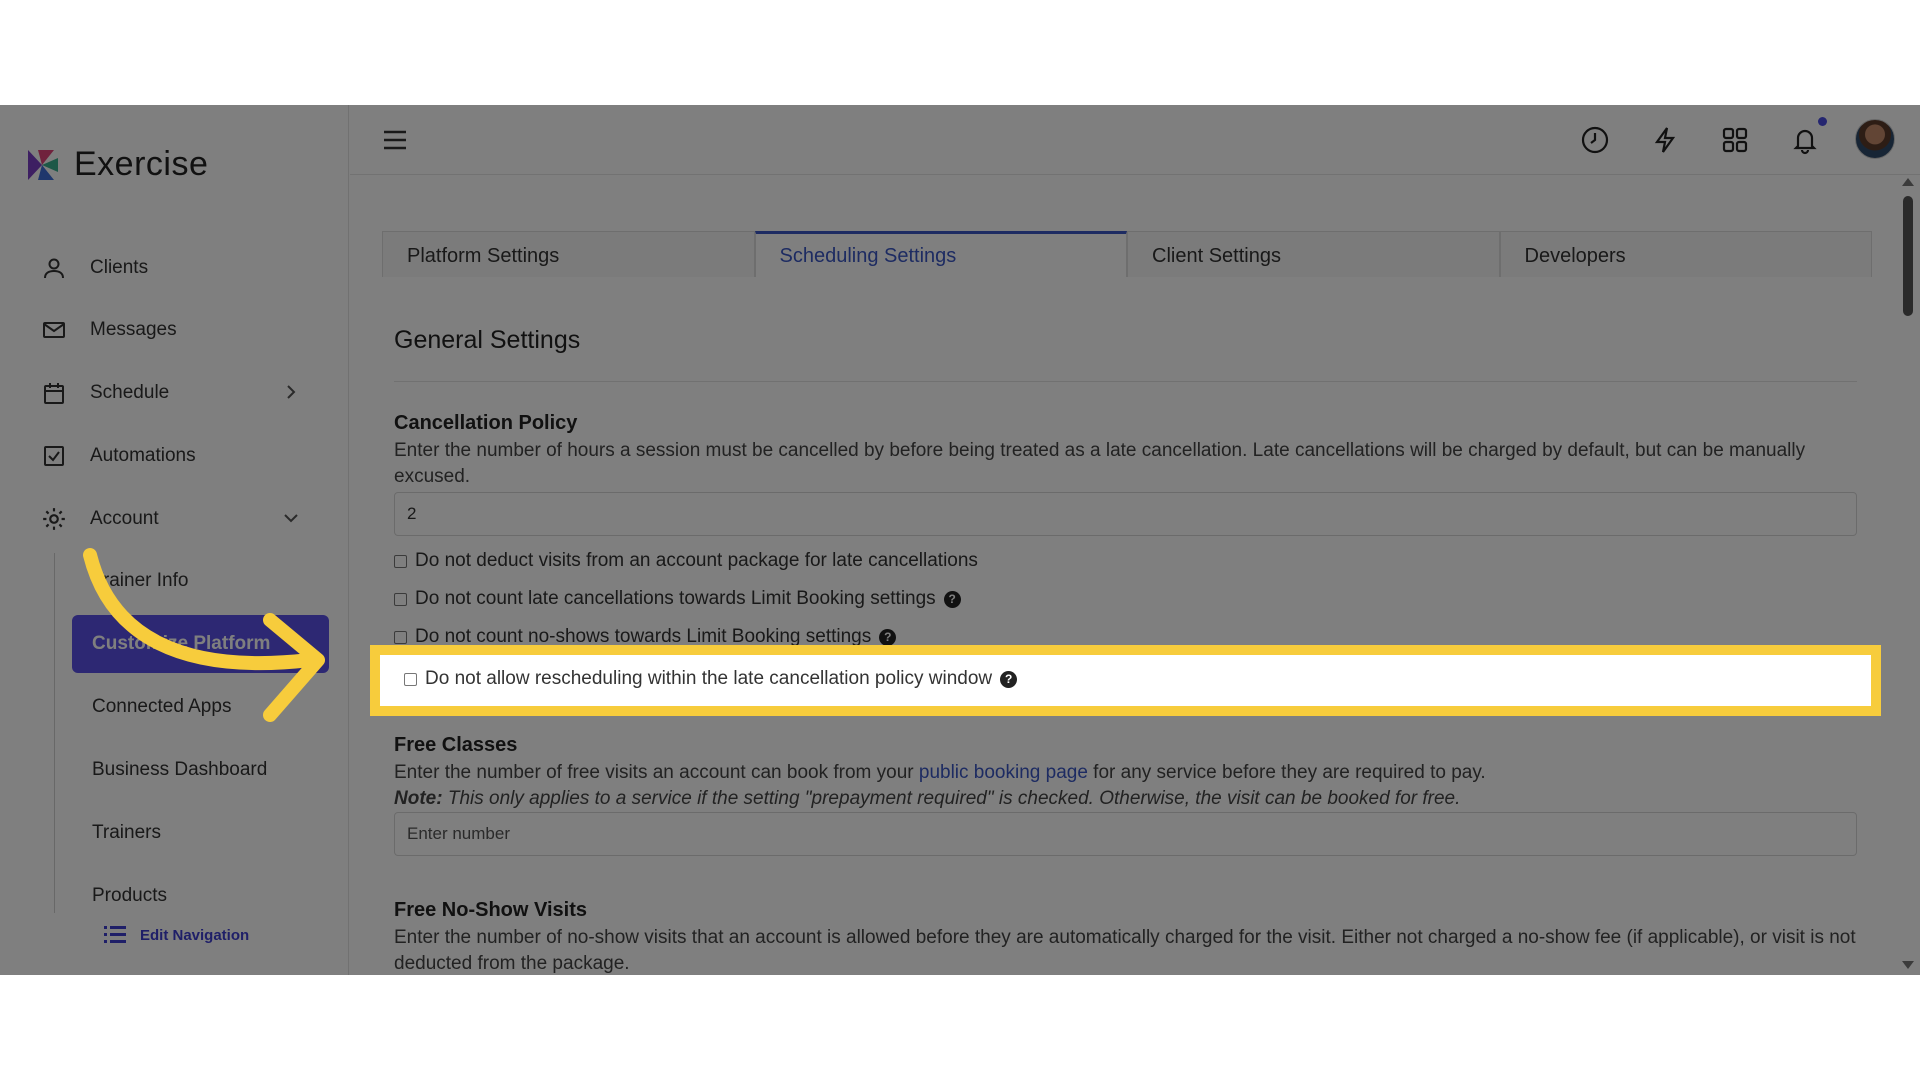 The image size is (1920, 1080). What do you see at coordinates (456, 745) in the screenshot?
I see `free-classes-label: Free Classes` at bounding box center [456, 745].